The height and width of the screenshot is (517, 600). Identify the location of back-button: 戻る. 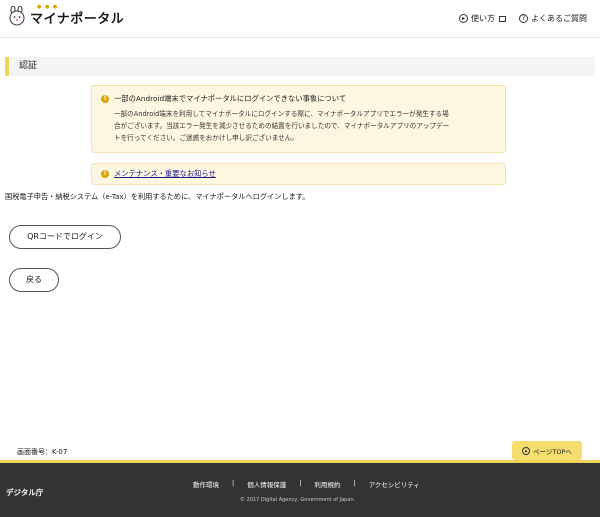
(34, 280).